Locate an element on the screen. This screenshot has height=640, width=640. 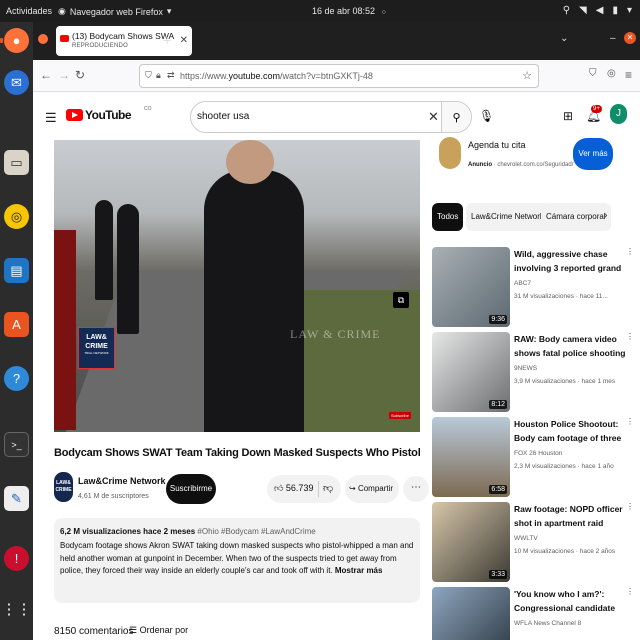
youtube-logo: YouTube CO is located at coordinates (109, 114).